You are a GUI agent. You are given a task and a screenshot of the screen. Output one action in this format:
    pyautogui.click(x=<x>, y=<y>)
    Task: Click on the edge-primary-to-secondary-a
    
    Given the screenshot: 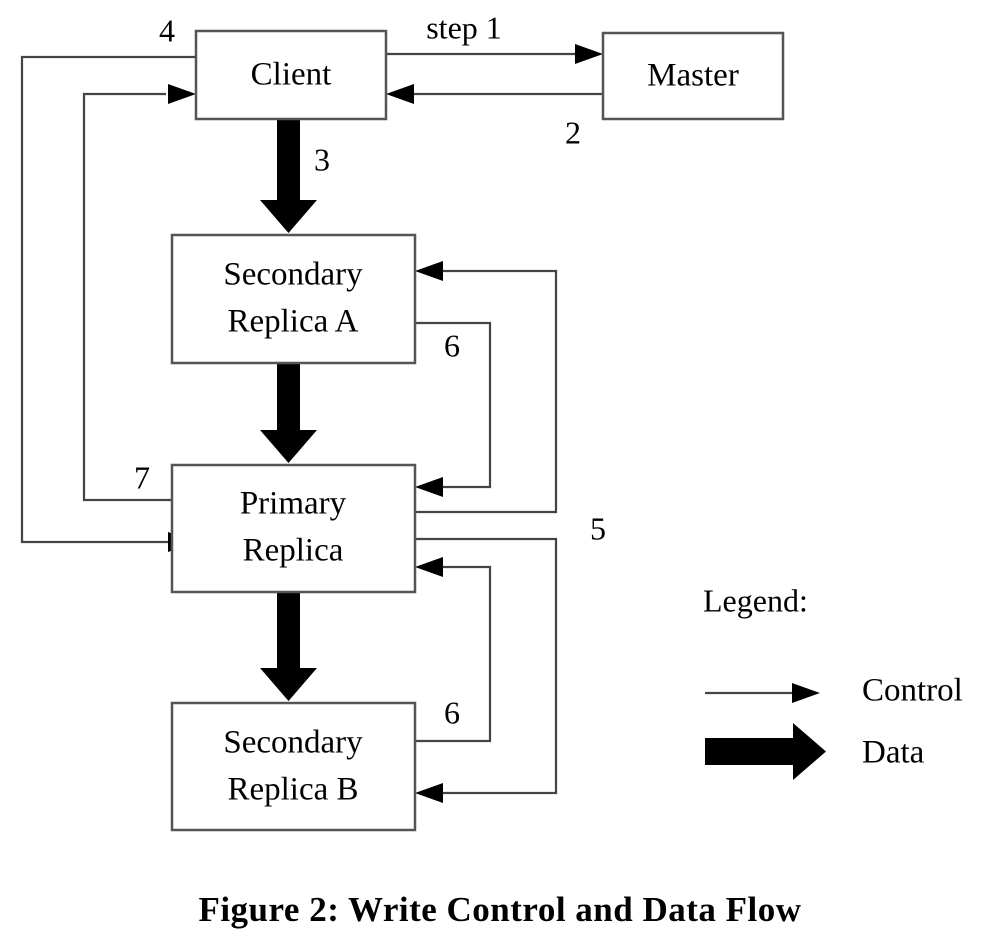 What is the action you would take?
    pyautogui.click(x=486, y=387)
    